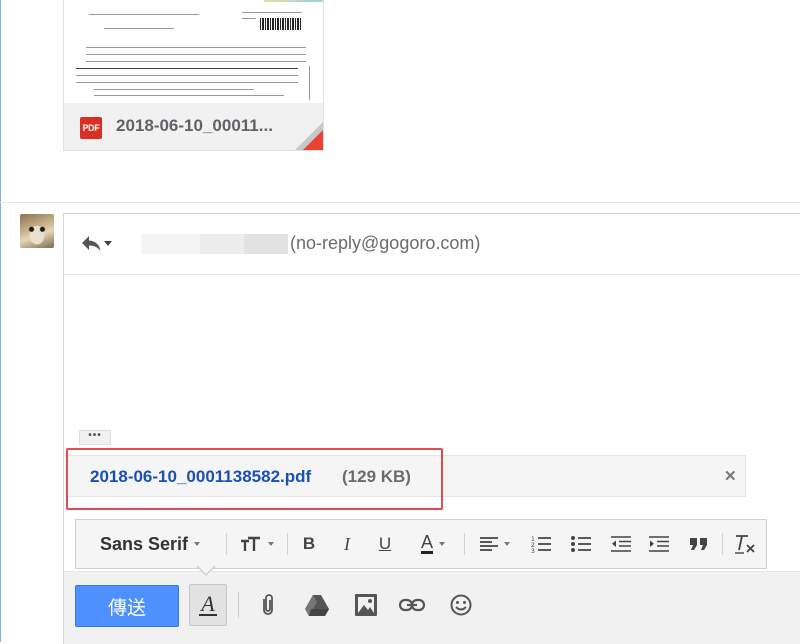 This screenshot has width=800, height=644. Describe the element at coordinates (385, 544) in the screenshot. I see `underline-button: U` at that location.